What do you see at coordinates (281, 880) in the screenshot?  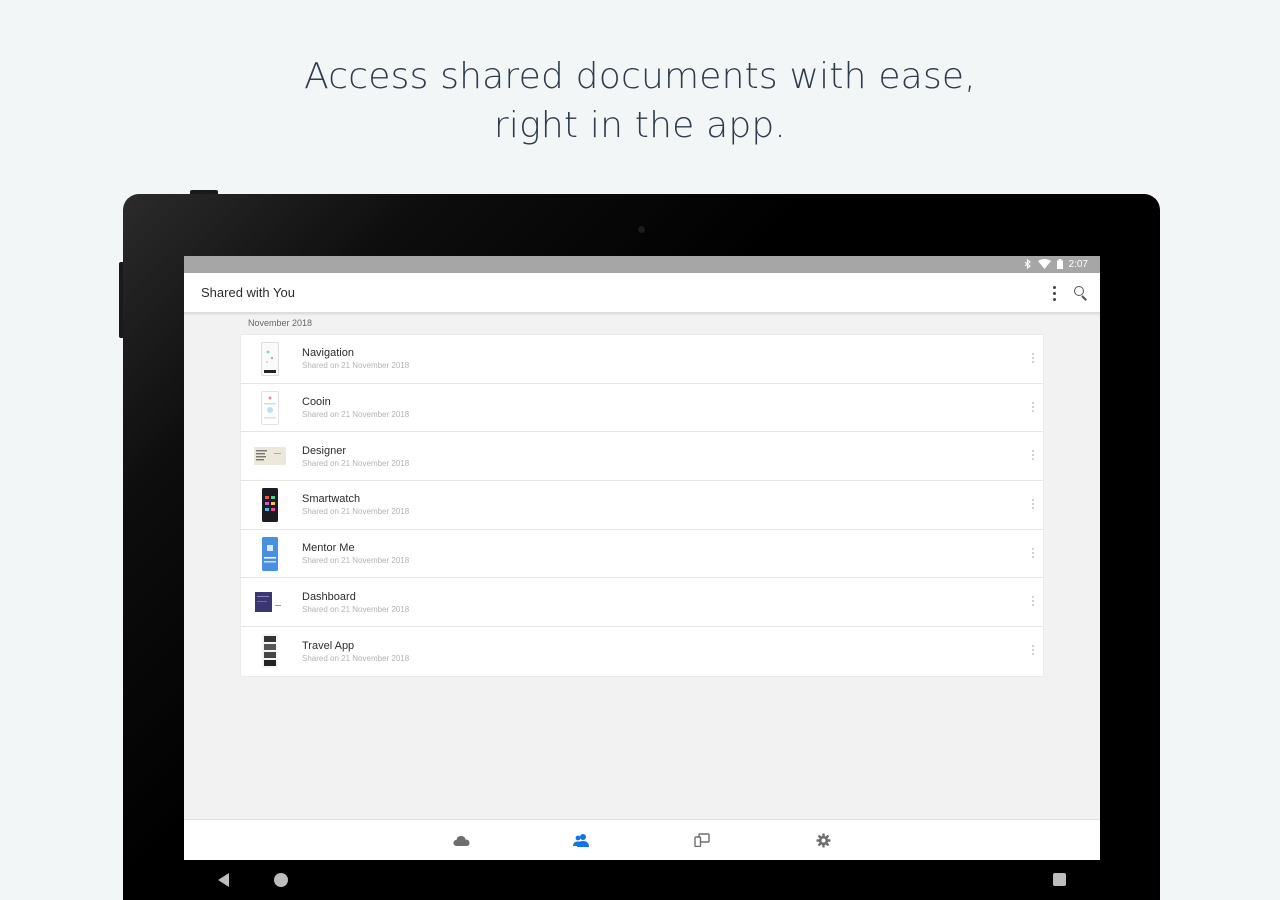 I see `home-icon` at bounding box center [281, 880].